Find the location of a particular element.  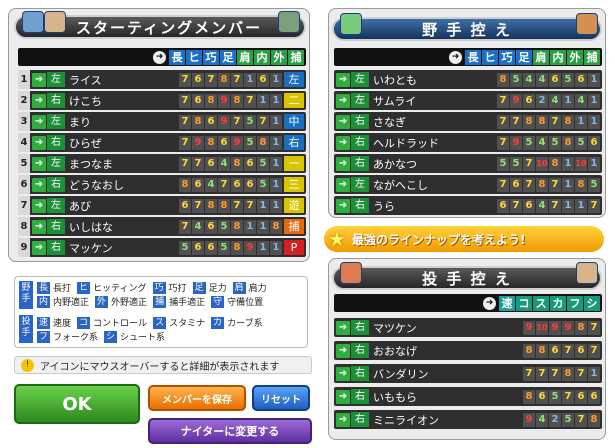

bench-fielder-row: ➜ 右ヘルドラッド 7 9 5 4 5 8 5 6 is located at coordinates (468, 142).